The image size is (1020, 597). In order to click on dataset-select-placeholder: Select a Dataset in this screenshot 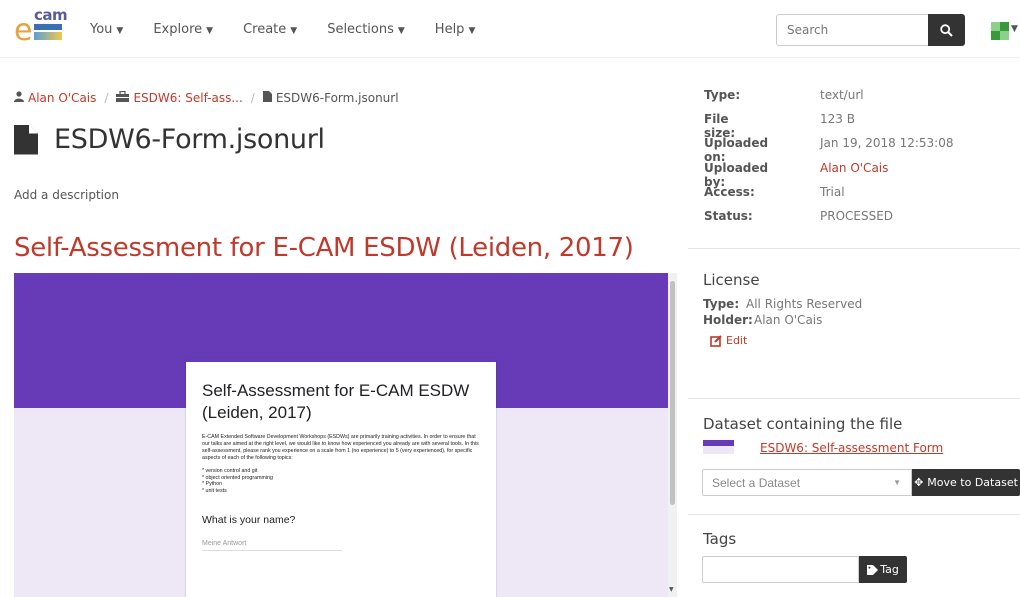, I will do `click(756, 482)`.